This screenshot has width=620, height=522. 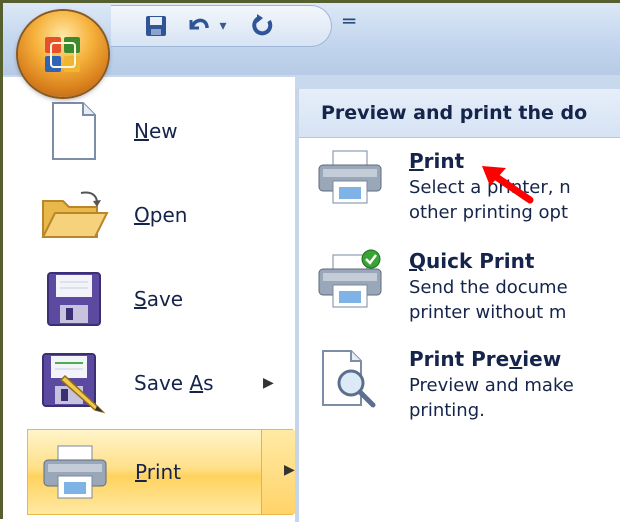 I want to click on menu-item-save-as: Save As ▶, so click(x=149, y=383).